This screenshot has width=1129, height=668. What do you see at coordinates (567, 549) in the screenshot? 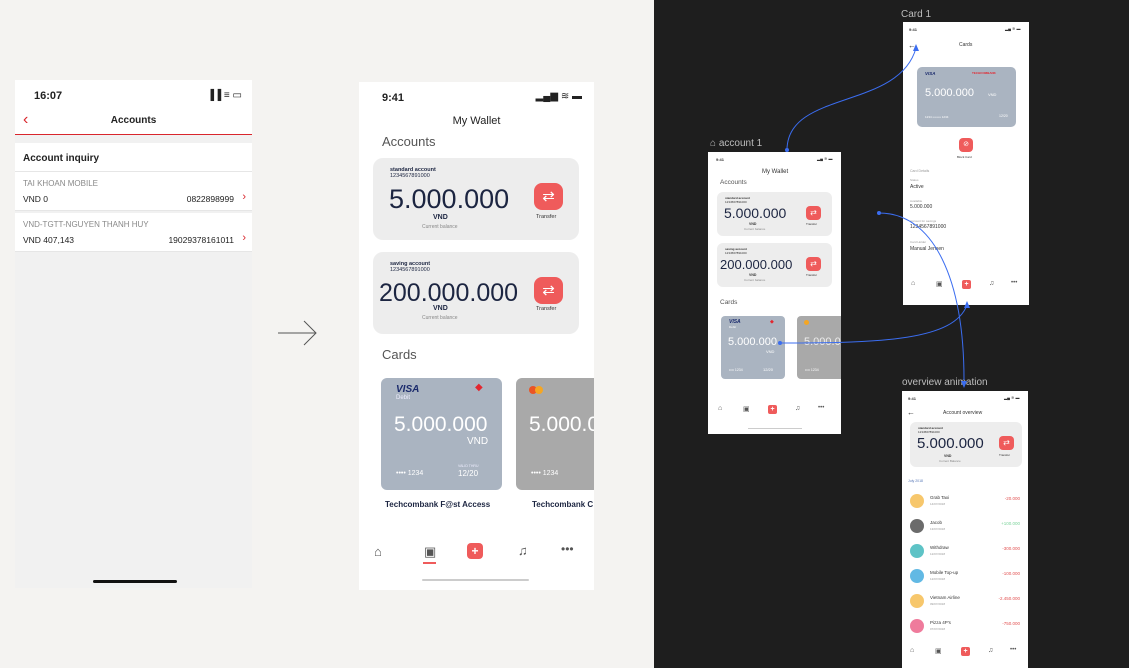
I see `more-icon: •••` at bounding box center [567, 549].